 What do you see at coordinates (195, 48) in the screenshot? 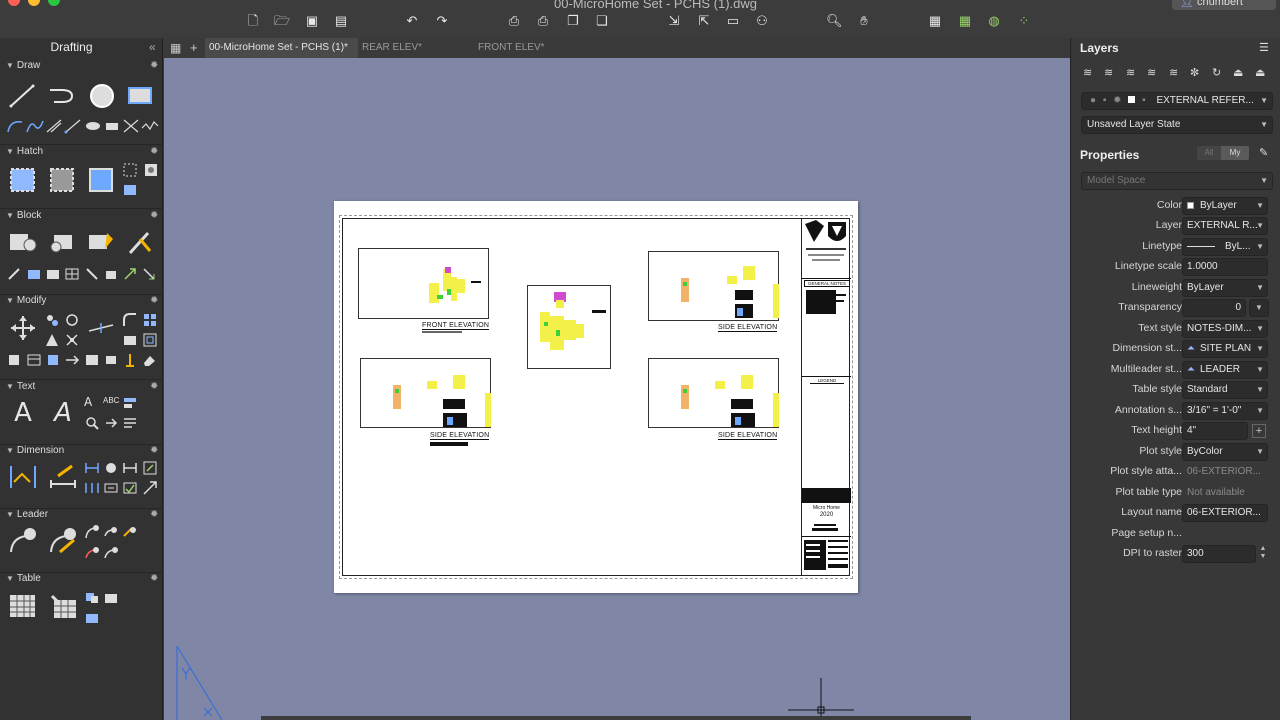
I see `new-tab-button: +` at bounding box center [195, 48].